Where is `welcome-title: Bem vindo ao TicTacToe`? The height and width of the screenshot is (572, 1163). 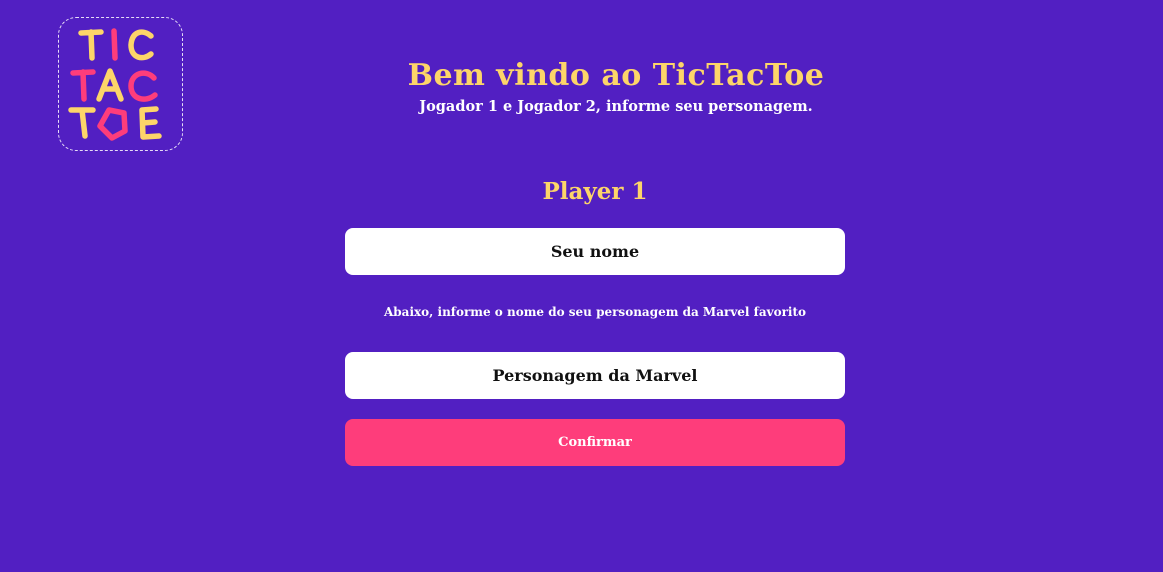
welcome-title: Bem vindo ao TicTacToe is located at coordinates (616, 75).